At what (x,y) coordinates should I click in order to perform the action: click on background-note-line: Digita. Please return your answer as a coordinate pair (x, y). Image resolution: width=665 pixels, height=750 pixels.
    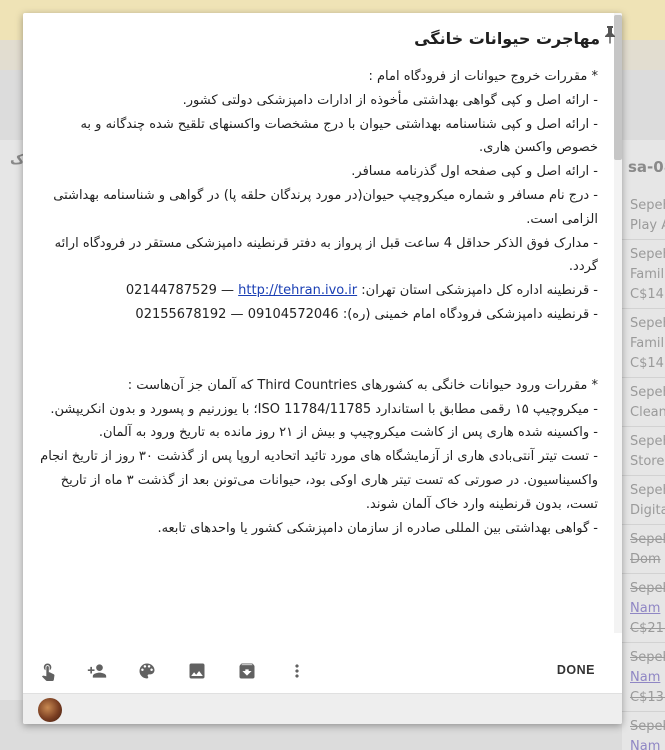
    Looking at the image, I should click on (647, 510).